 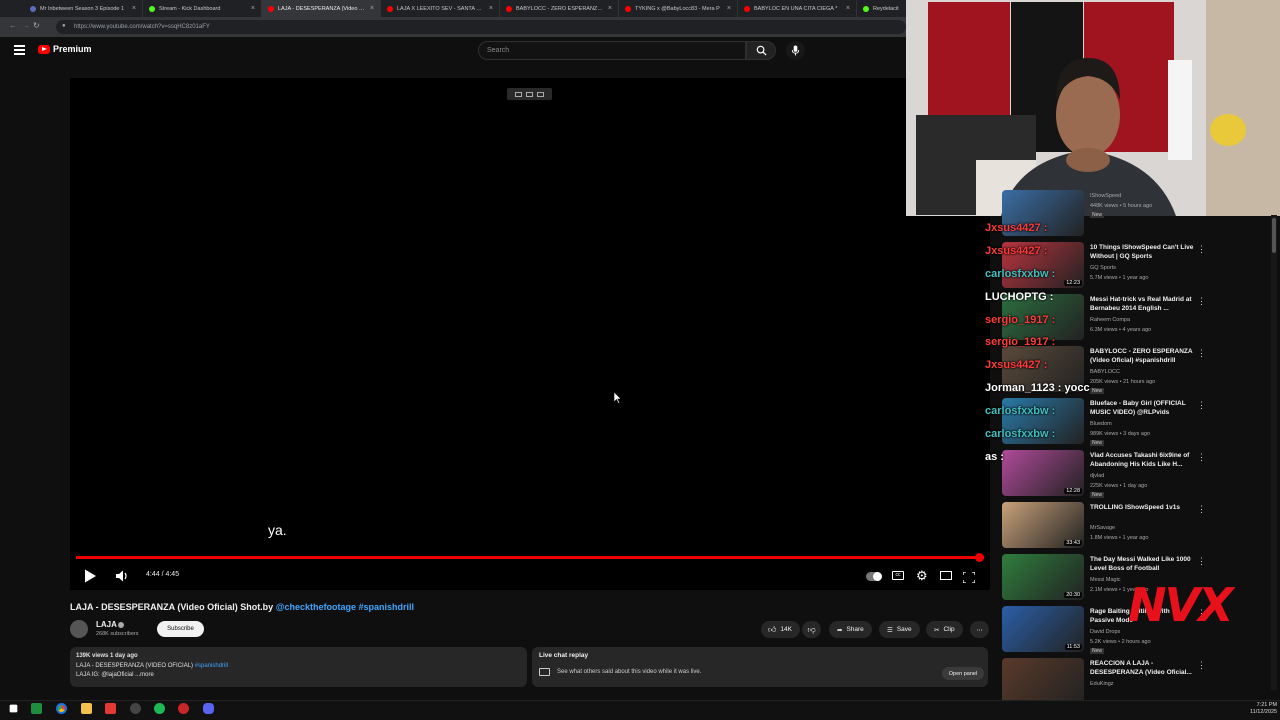 What do you see at coordinates (36, 708) in the screenshot?
I see `taskbar-app-icon` at bounding box center [36, 708].